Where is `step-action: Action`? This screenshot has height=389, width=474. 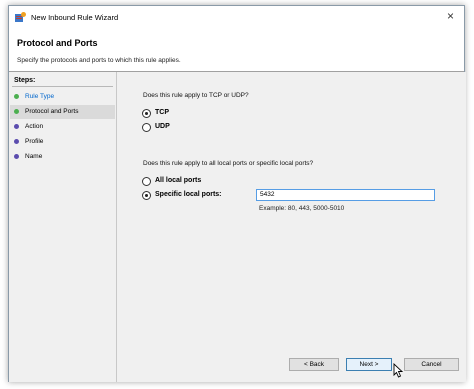
step-action: Action is located at coordinates (62, 127).